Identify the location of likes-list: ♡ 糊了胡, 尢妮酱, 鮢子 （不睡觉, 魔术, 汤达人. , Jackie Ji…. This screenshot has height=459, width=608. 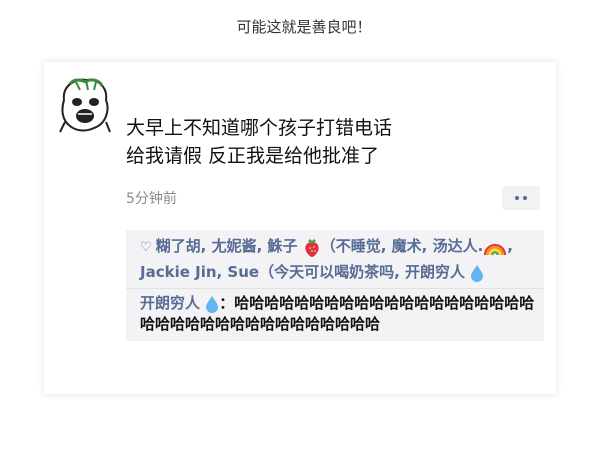
(335, 259).